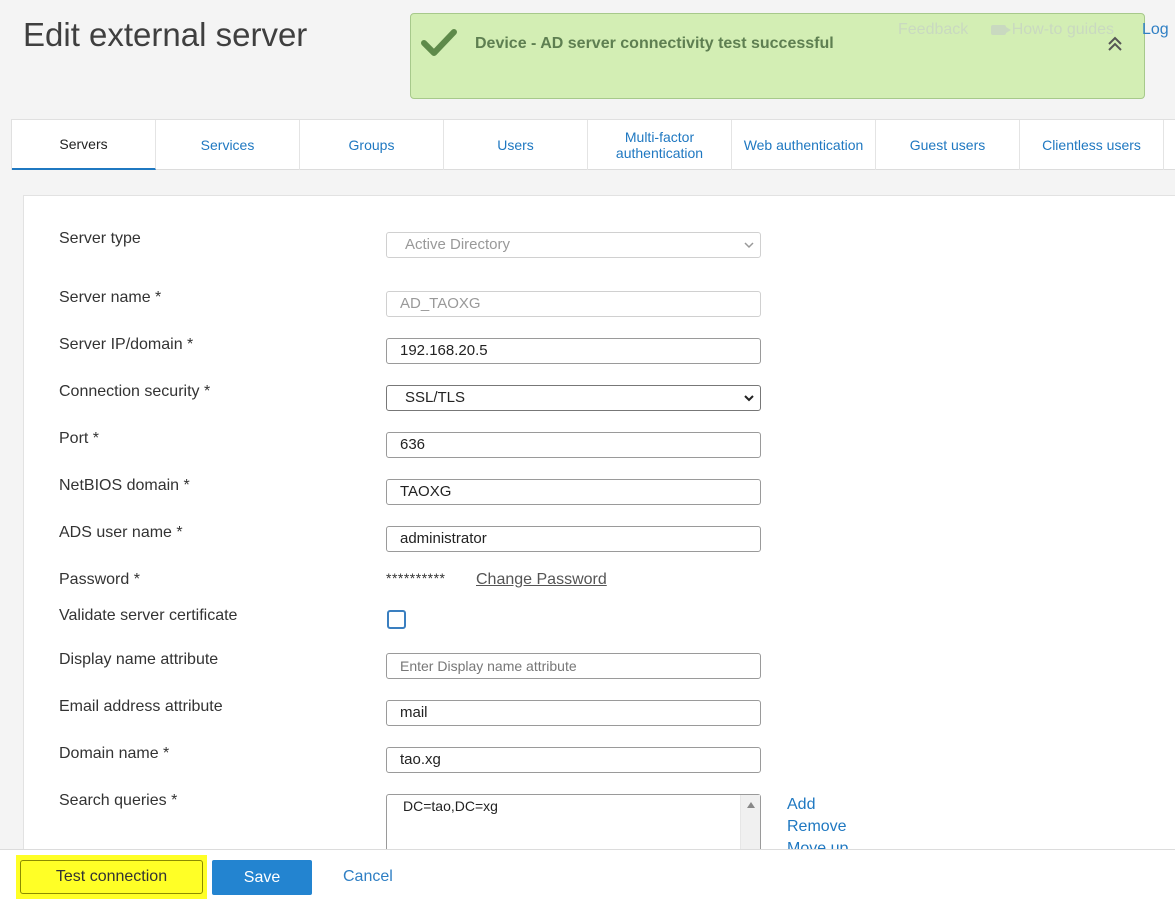  What do you see at coordinates (587, 875) in the screenshot?
I see `action-footer: Test connection Save Cancel` at bounding box center [587, 875].